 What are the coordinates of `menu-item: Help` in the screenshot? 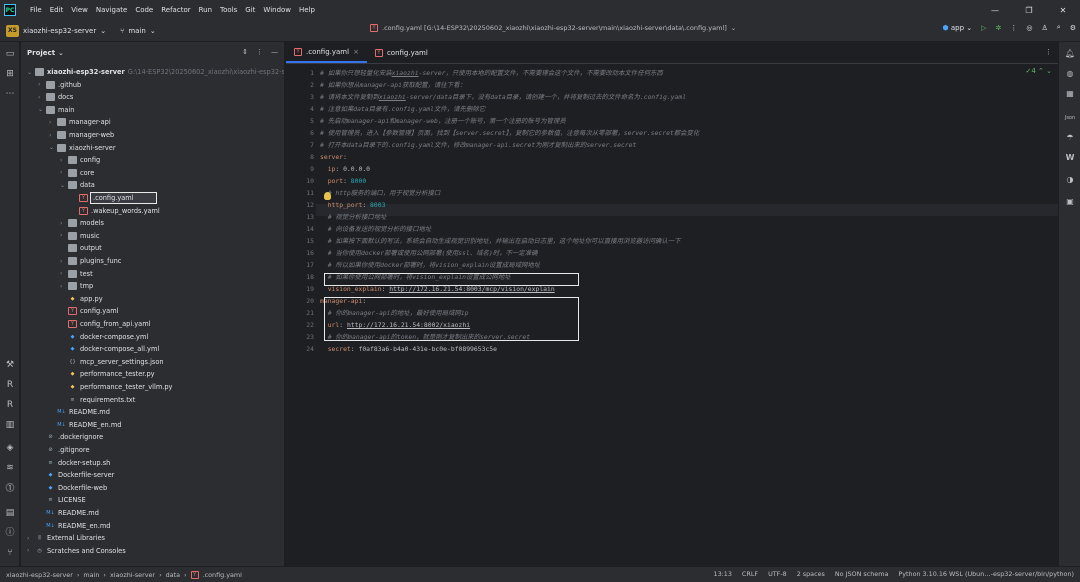 It's located at (307, 10).